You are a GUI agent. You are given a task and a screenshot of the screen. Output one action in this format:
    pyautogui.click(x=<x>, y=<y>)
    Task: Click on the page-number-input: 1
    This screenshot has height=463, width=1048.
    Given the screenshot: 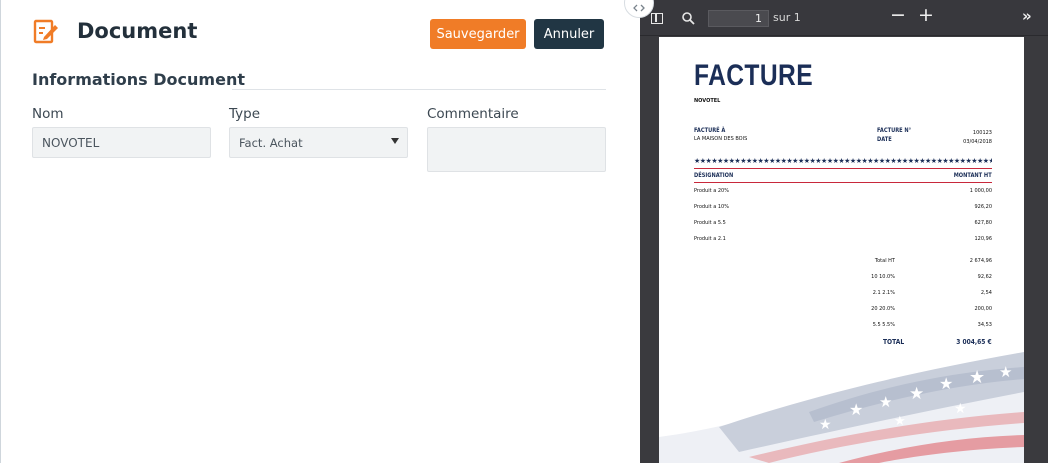 What is the action you would take?
    pyautogui.click(x=738, y=18)
    